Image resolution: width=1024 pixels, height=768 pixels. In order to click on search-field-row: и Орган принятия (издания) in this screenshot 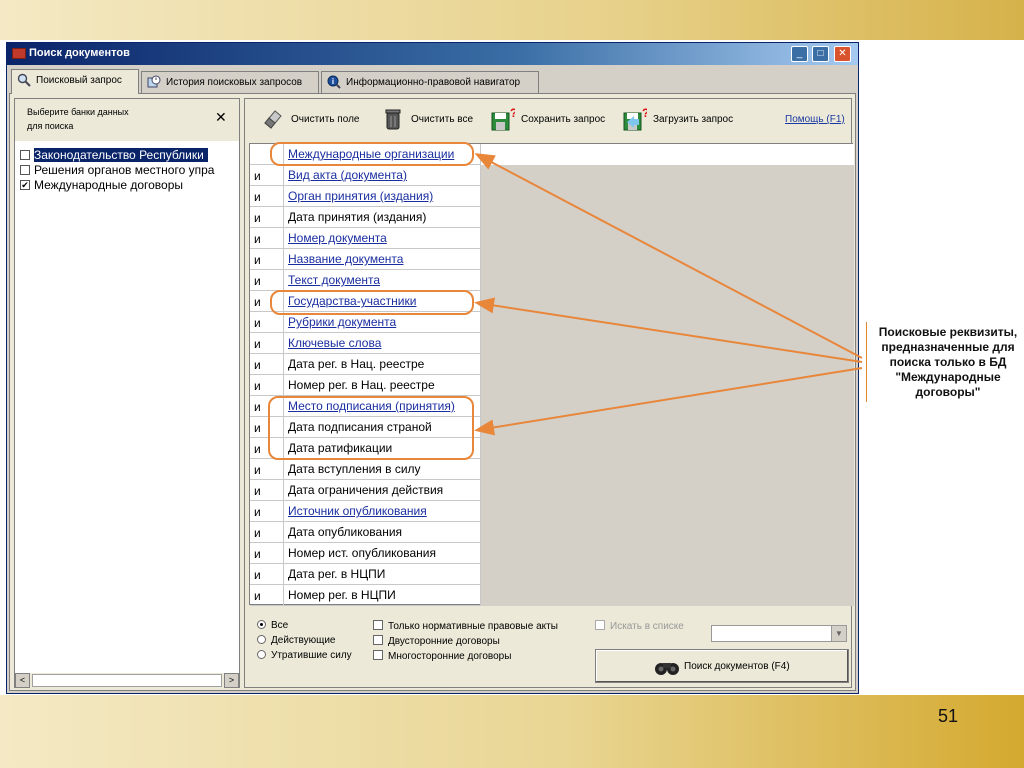, I will do `click(552, 196)`.